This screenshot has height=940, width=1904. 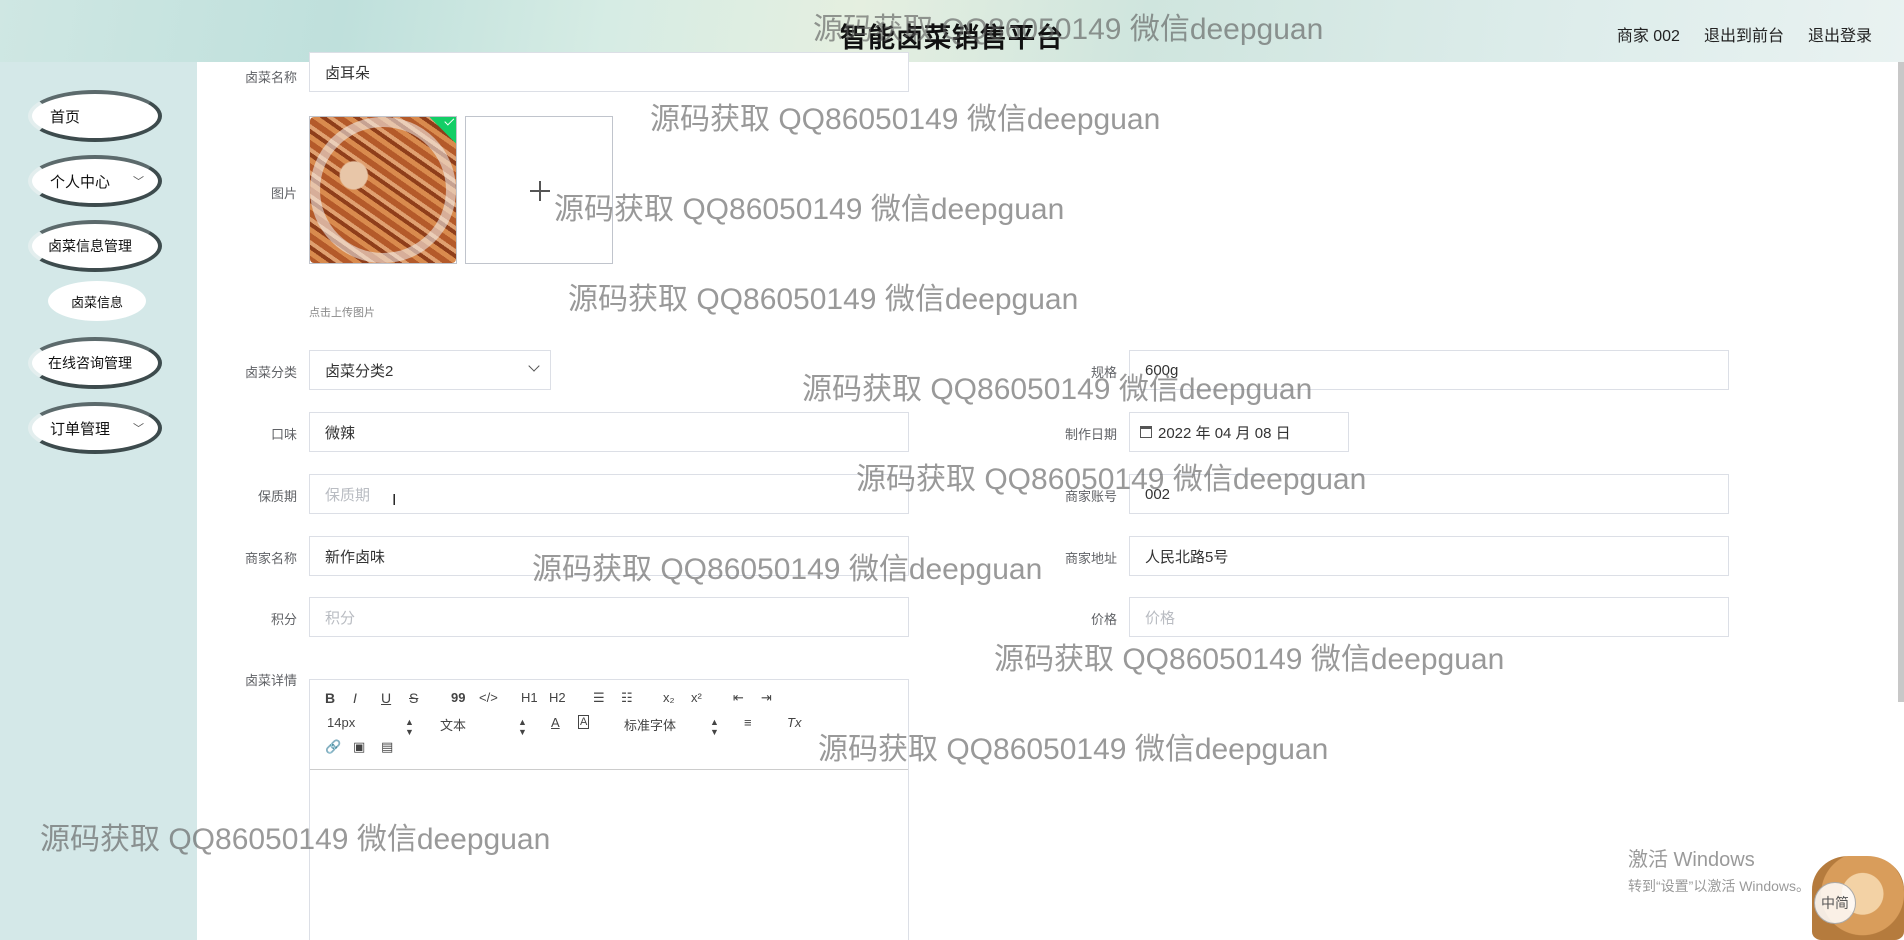 I want to click on name-label: 卤菜名称, so click(x=270, y=77).